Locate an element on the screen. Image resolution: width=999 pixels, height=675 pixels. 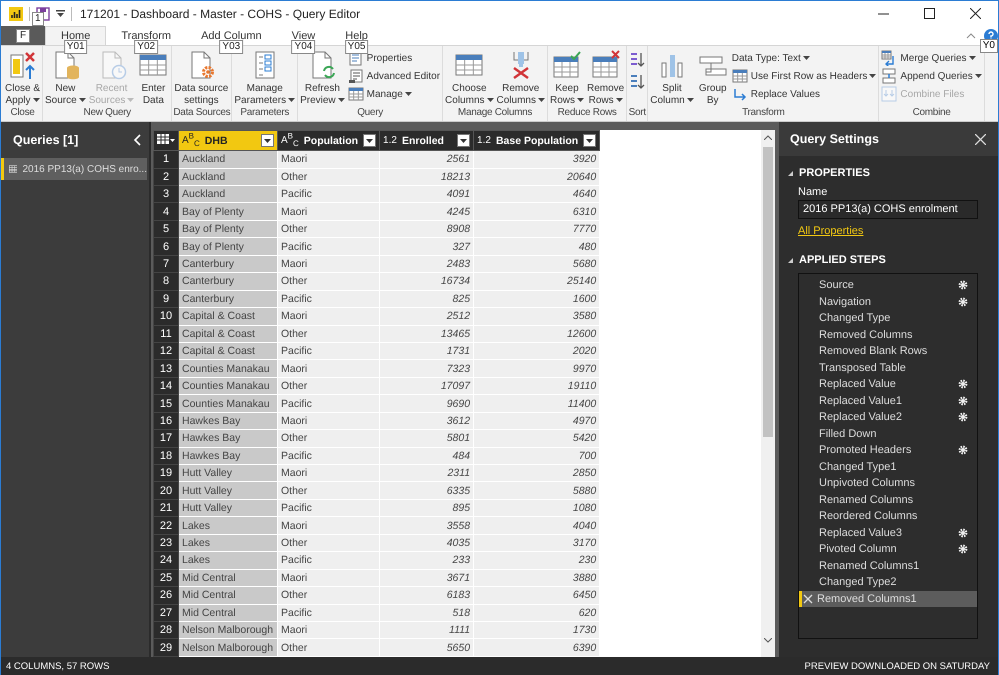
keytip-tooltip: Y03 is located at coordinates (231, 47).